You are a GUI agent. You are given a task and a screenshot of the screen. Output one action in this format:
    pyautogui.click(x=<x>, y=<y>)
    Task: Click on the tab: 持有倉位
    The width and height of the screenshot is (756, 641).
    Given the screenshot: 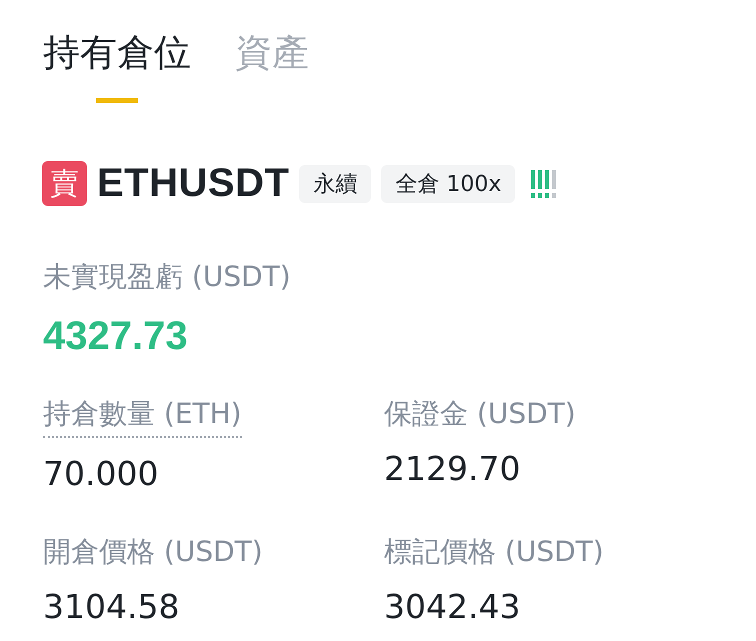 What is the action you would take?
    pyautogui.click(x=117, y=65)
    